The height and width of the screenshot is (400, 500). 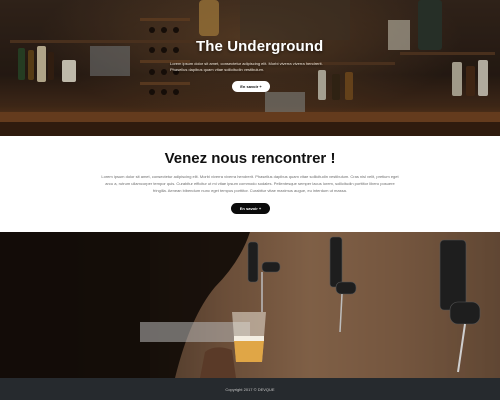 I want to click on hero-learn-more-button: En savoir +, so click(x=251, y=86).